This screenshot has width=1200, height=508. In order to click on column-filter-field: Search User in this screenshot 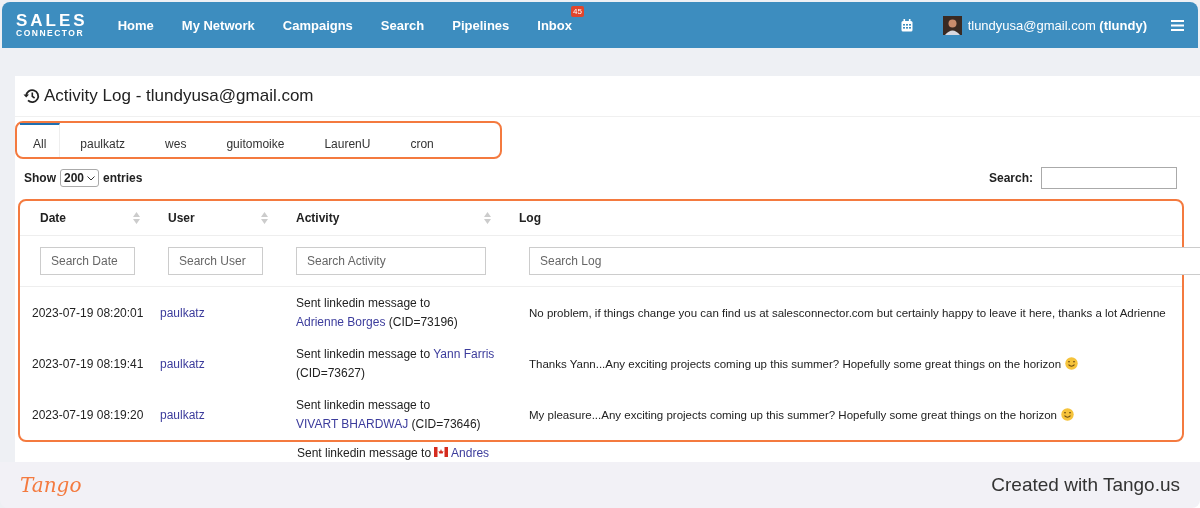, I will do `click(215, 261)`.